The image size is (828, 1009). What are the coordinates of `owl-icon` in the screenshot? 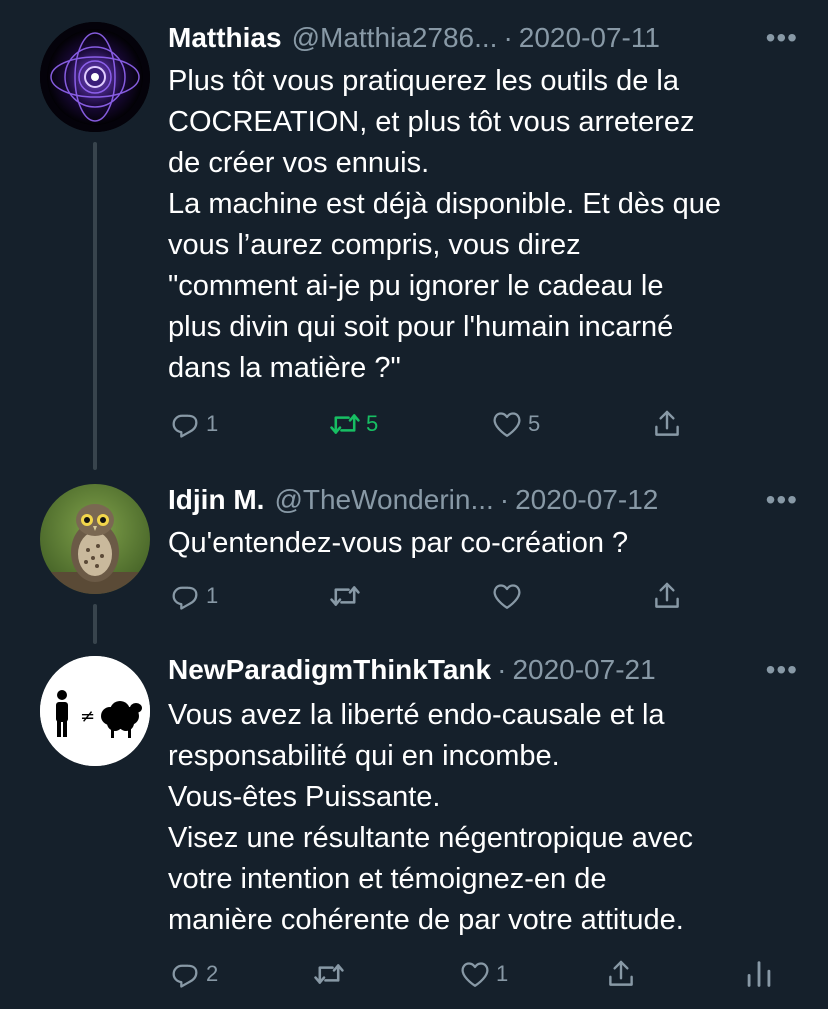 It's located at (95, 539).